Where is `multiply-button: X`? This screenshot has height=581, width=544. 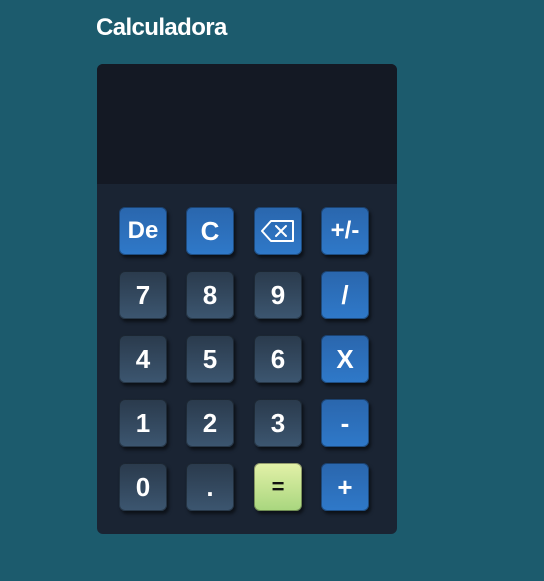
multiply-button: X is located at coordinates (345, 359).